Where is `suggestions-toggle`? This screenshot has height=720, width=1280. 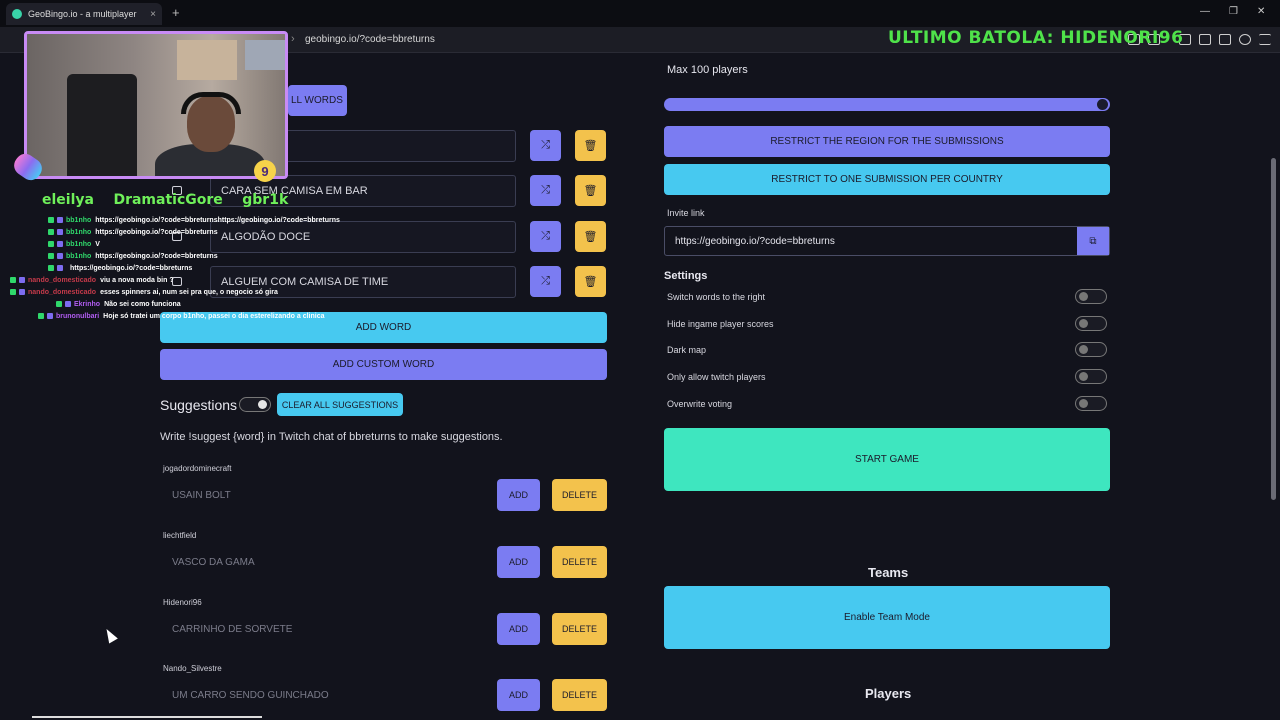 suggestions-toggle is located at coordinates (255, 404).